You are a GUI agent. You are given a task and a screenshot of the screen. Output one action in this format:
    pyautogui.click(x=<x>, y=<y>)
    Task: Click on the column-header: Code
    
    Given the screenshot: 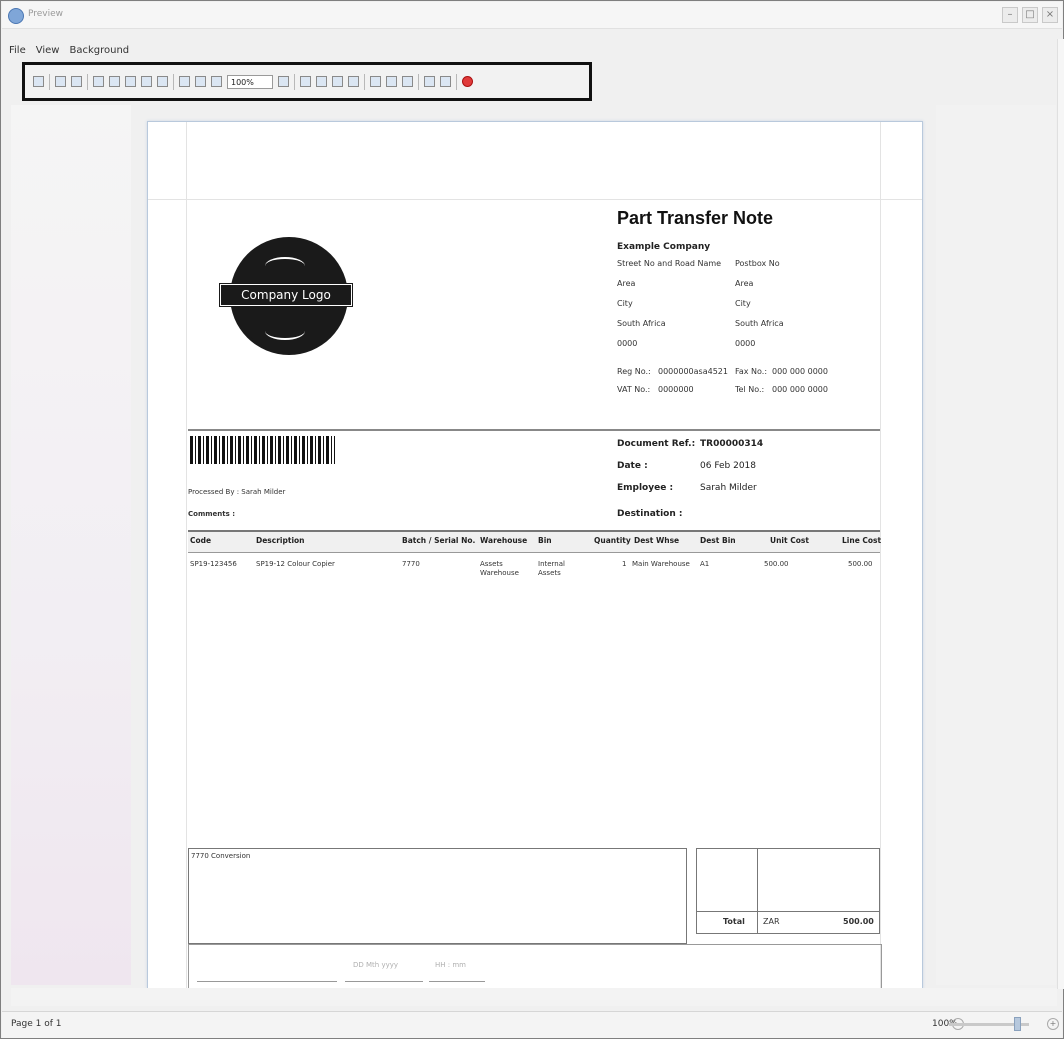 What is the action you would take?
    pyautogui.click(x=201, y=540)
    